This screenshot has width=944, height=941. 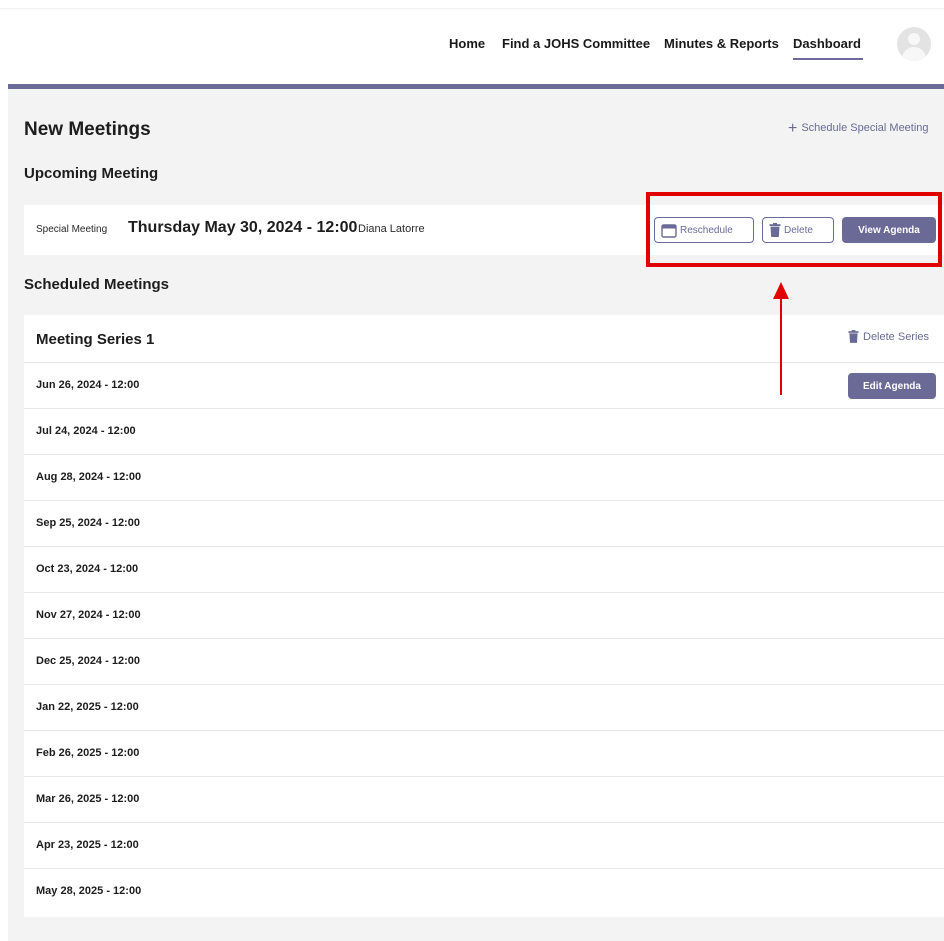 What do you see at coordinates (89, 891) in the screenshot?
I see `meeting-row-date: May 28, 2025 - 12:00` at bounding box center [89, 891].